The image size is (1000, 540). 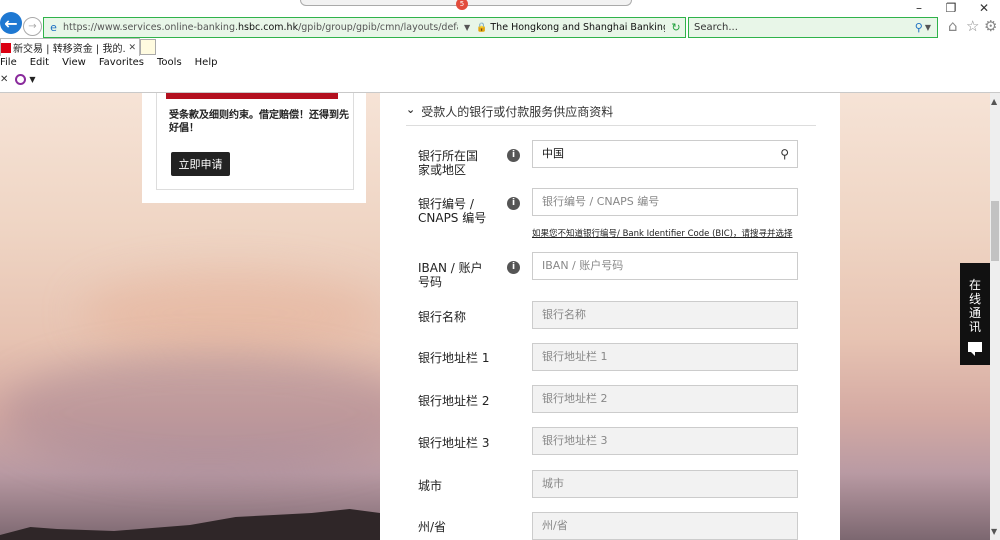 What do you see at coordinates (990, 26) in the screenshot?
I see `gear-icon: ⚙` at bounding box center [990, 26].